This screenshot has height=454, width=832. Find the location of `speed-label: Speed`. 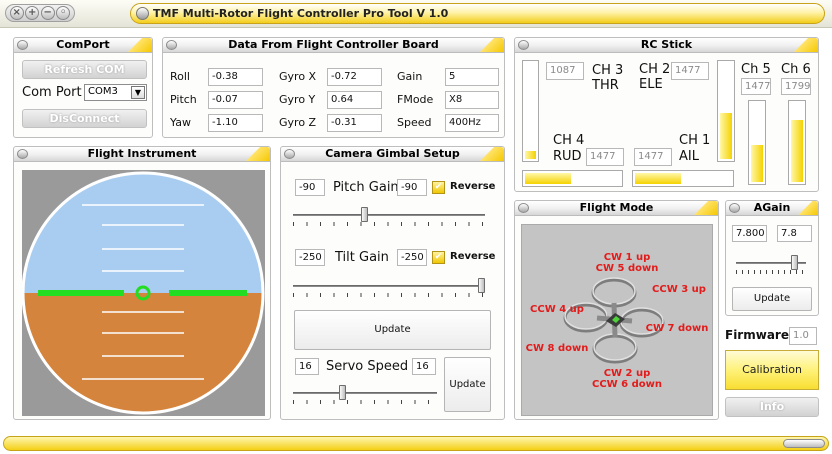

speed-label: Speed is located at coordinates (414, 122).